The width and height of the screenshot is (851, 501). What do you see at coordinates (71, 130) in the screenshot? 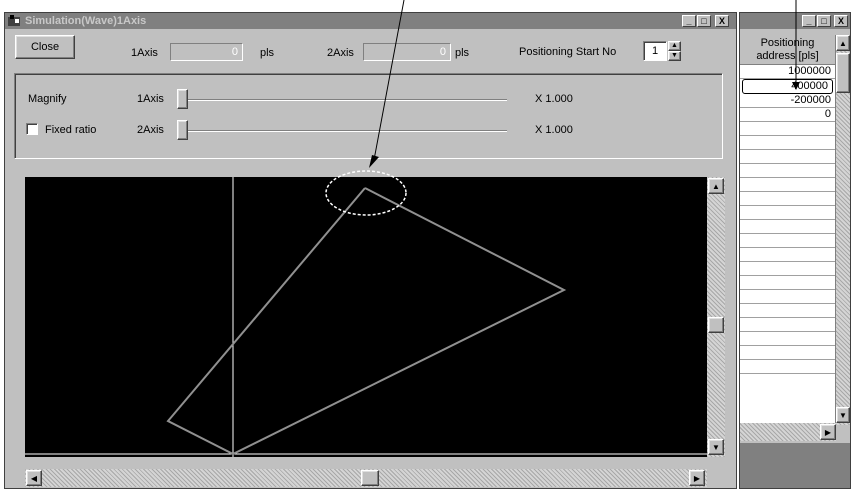
I see `fixed-ratio-label: Fixed ratio` at bounding box center [71, 130].